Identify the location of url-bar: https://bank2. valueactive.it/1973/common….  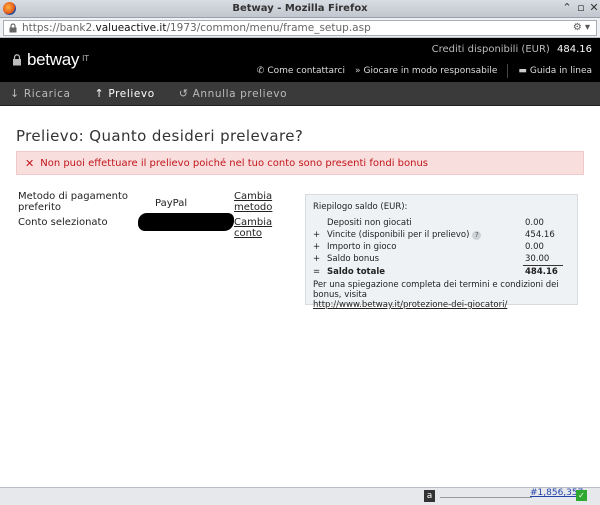
(300, 28).